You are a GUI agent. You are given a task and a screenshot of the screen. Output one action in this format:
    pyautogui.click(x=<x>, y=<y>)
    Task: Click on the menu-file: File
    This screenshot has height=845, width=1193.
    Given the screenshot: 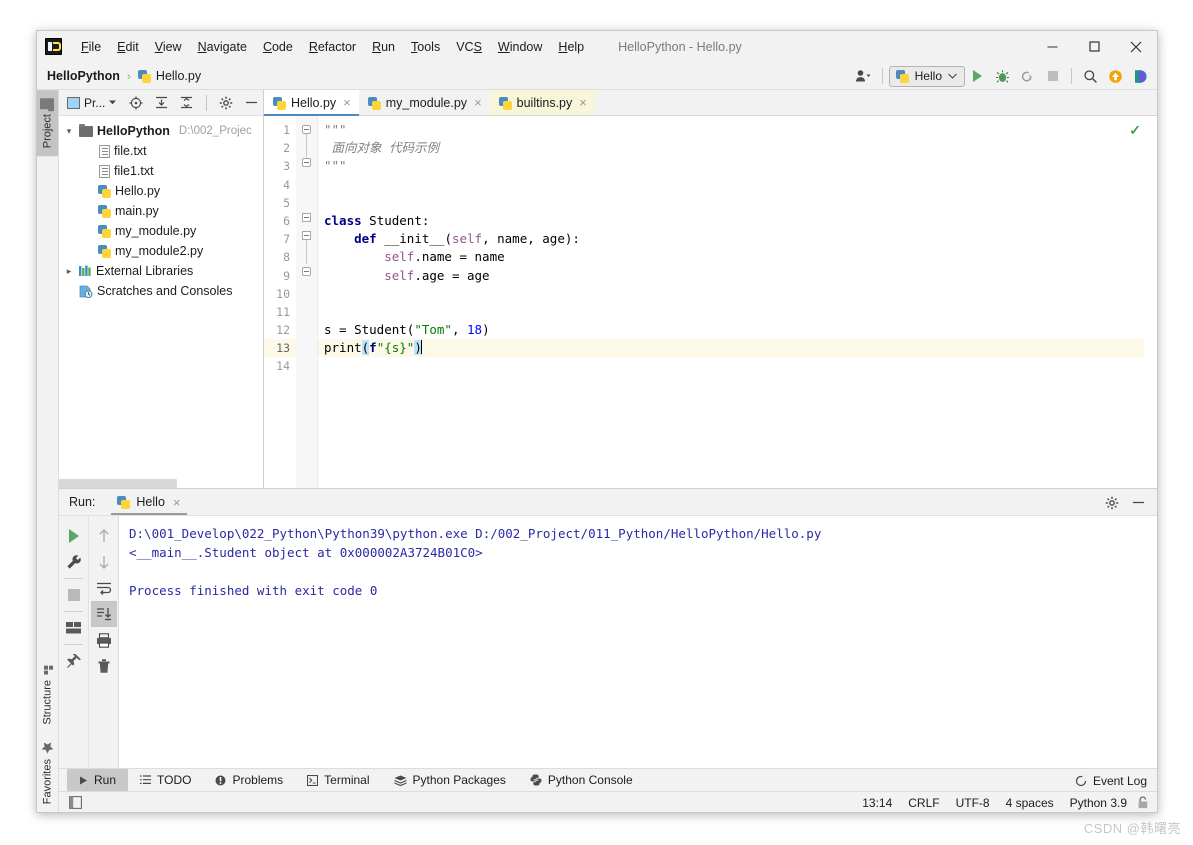 What is the action you would take?
    pyautogui.click(x=91, y=47)
    